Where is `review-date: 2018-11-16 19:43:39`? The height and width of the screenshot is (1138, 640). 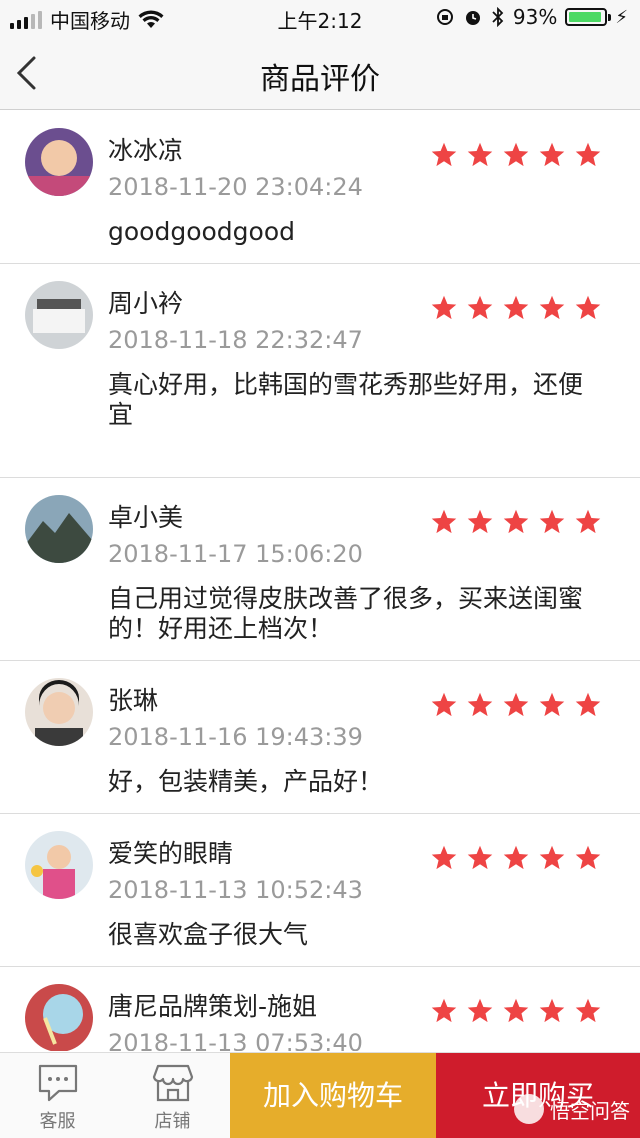
review-date: 2018-11-16 19:43:39 is located at coordinates (235, 737).